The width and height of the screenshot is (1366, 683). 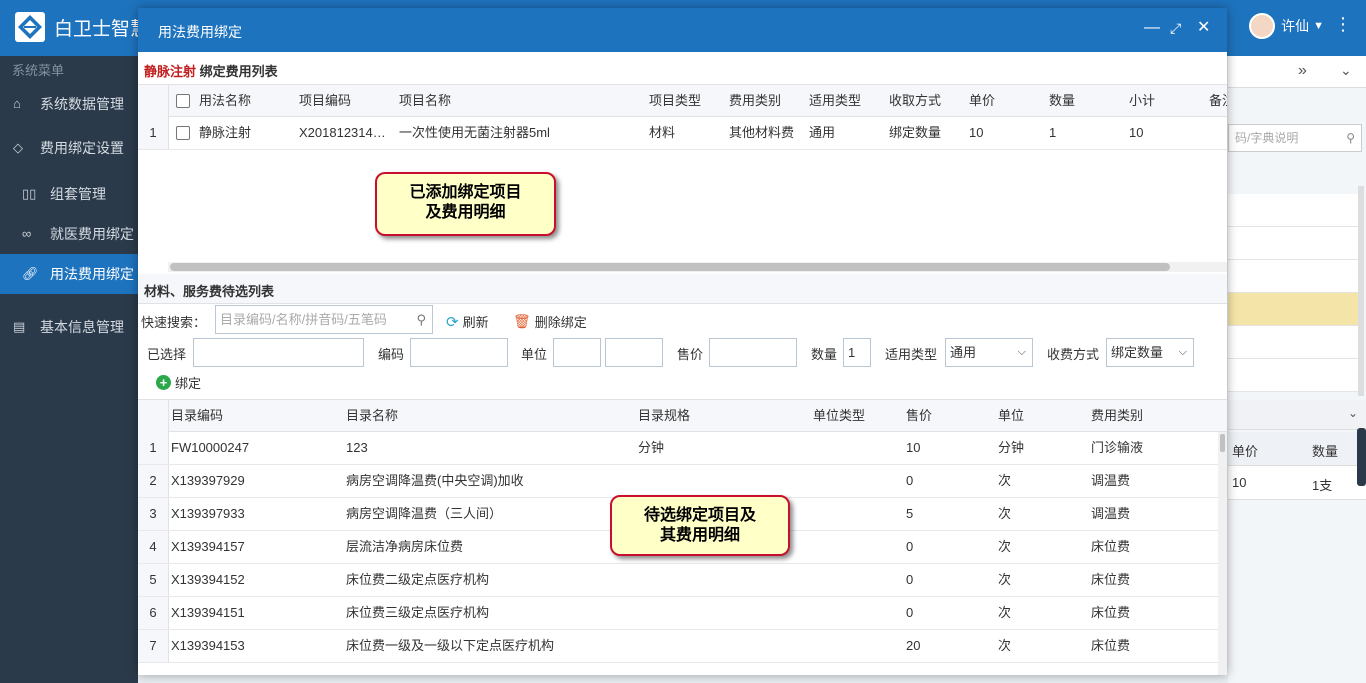 What do you see at coordinates (183, 133) in the screenshot?
I see `row-checkbox` at bounding box center [183, 133].